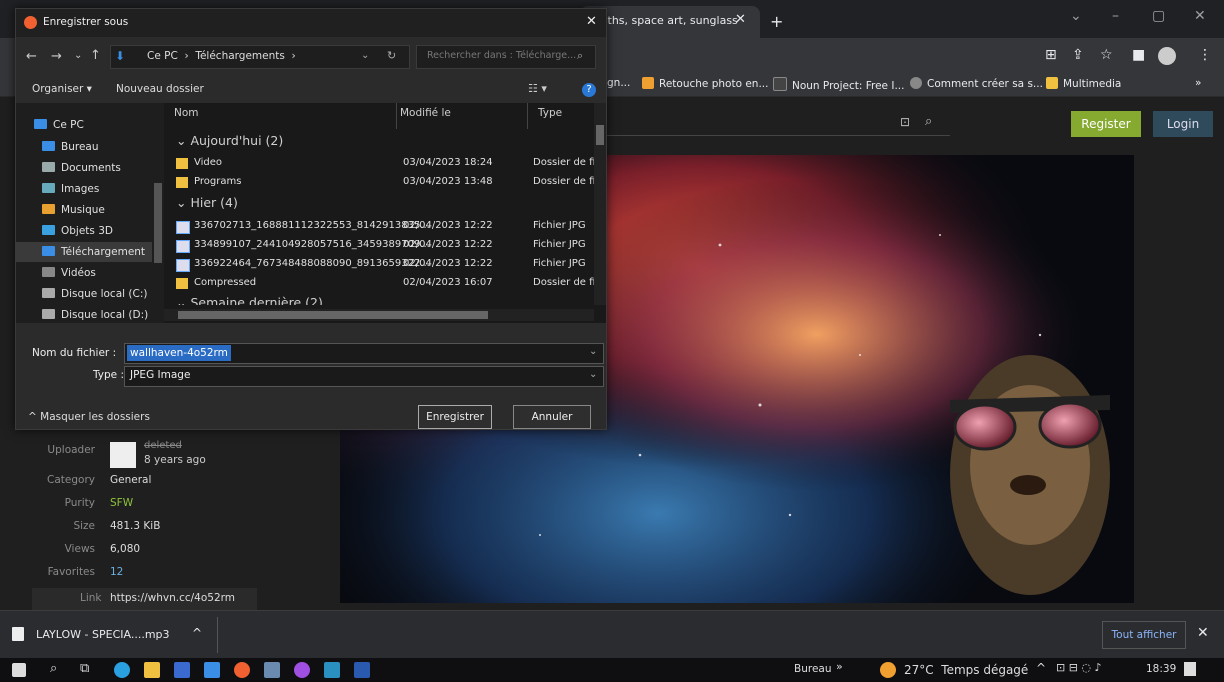  I want to click on recent-icon: ⌄, so click(78, 55).